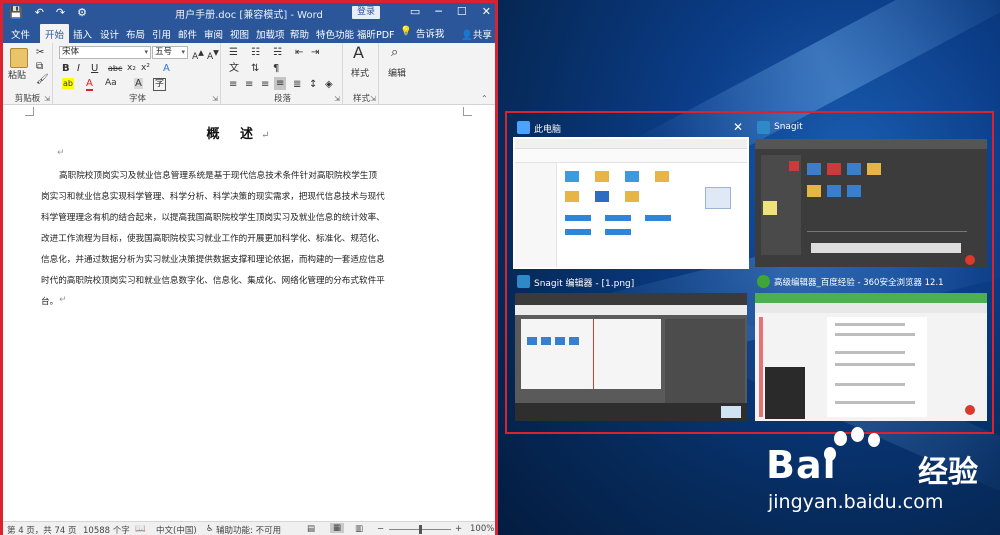 This screenshot has width=1000, height=535. Describe the element at coordinates (140, 529) in the screenshot. I see `proofing-icon: 📖` at that location.